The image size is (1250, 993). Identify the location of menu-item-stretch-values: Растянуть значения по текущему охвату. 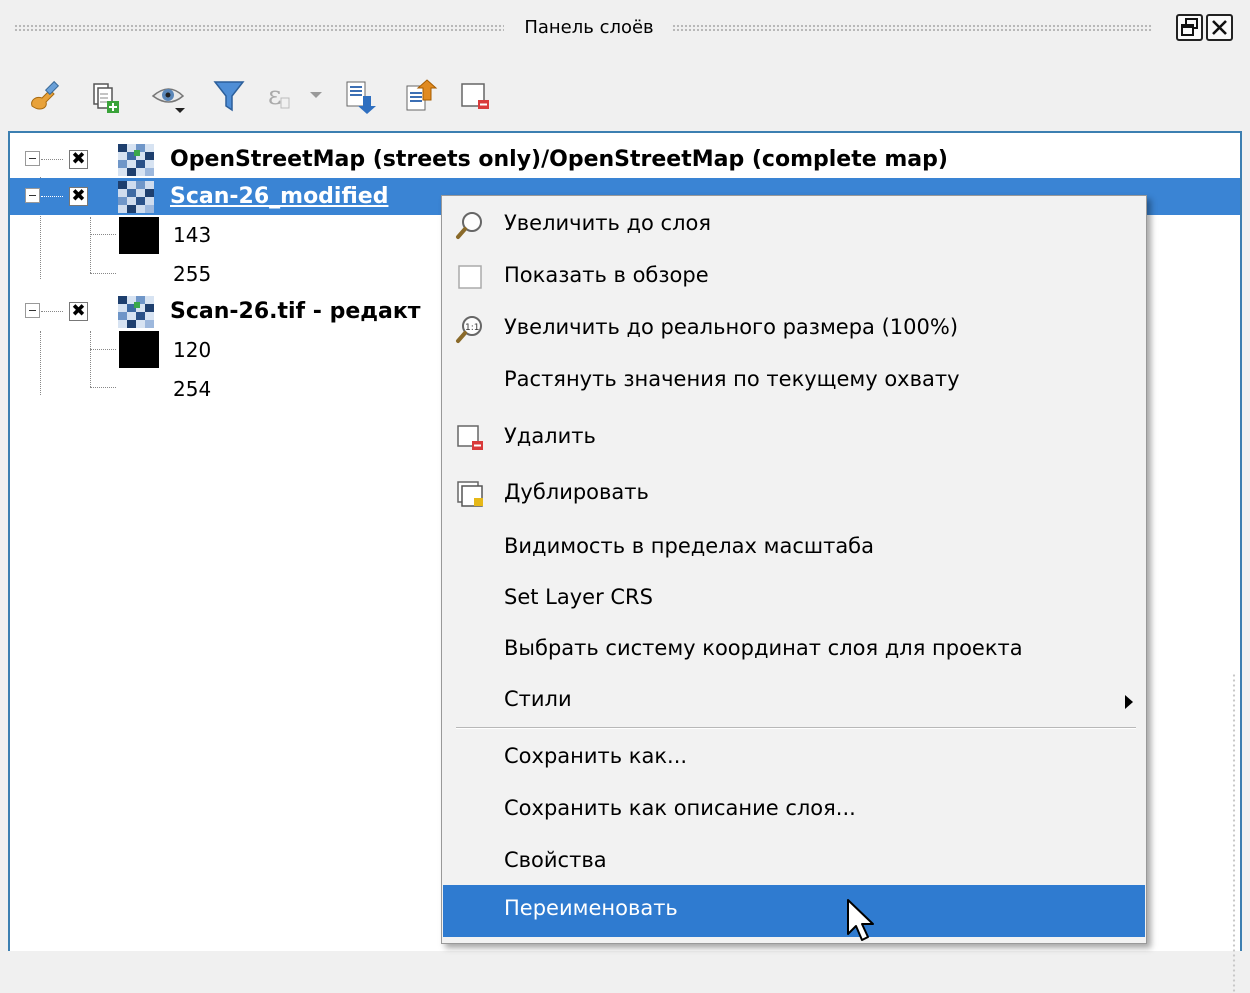
(794, 382).